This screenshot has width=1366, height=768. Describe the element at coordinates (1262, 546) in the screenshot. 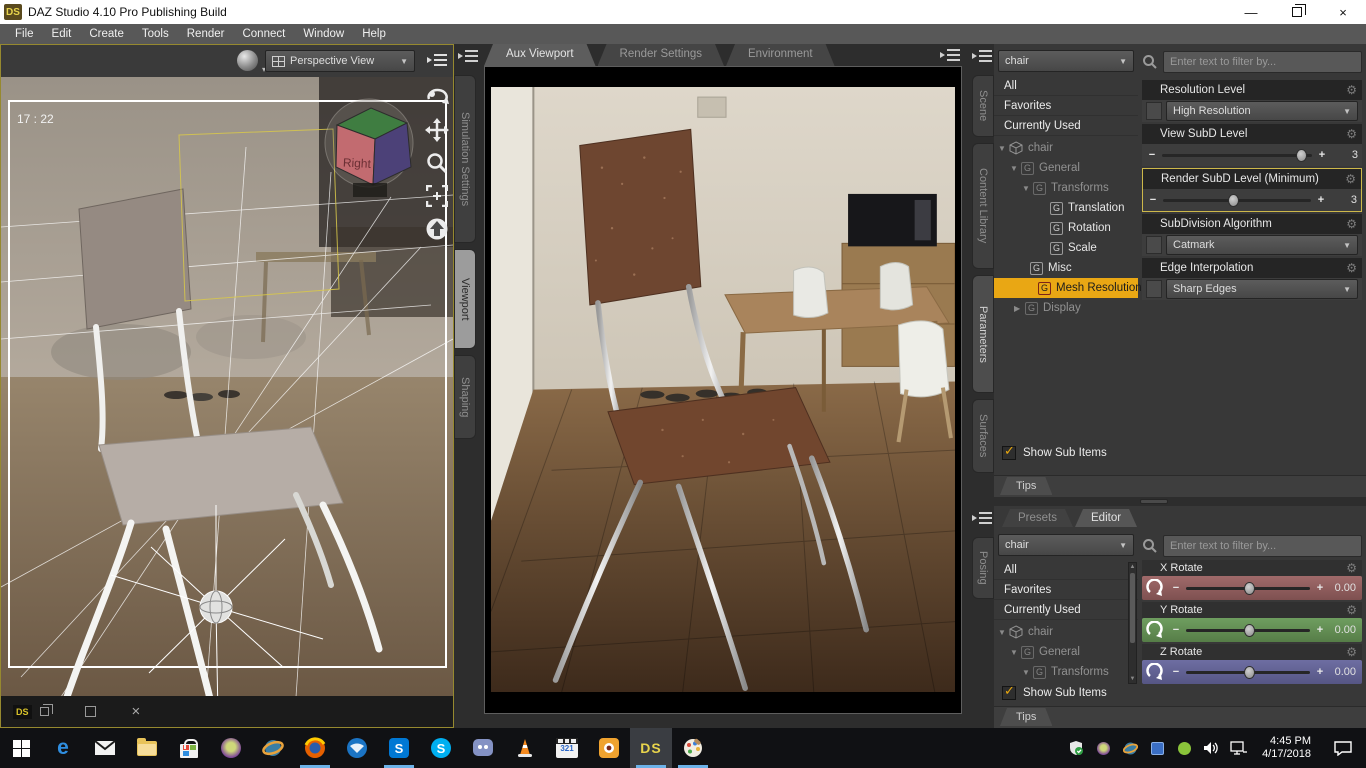

I see `posing-filter-input` at that location.